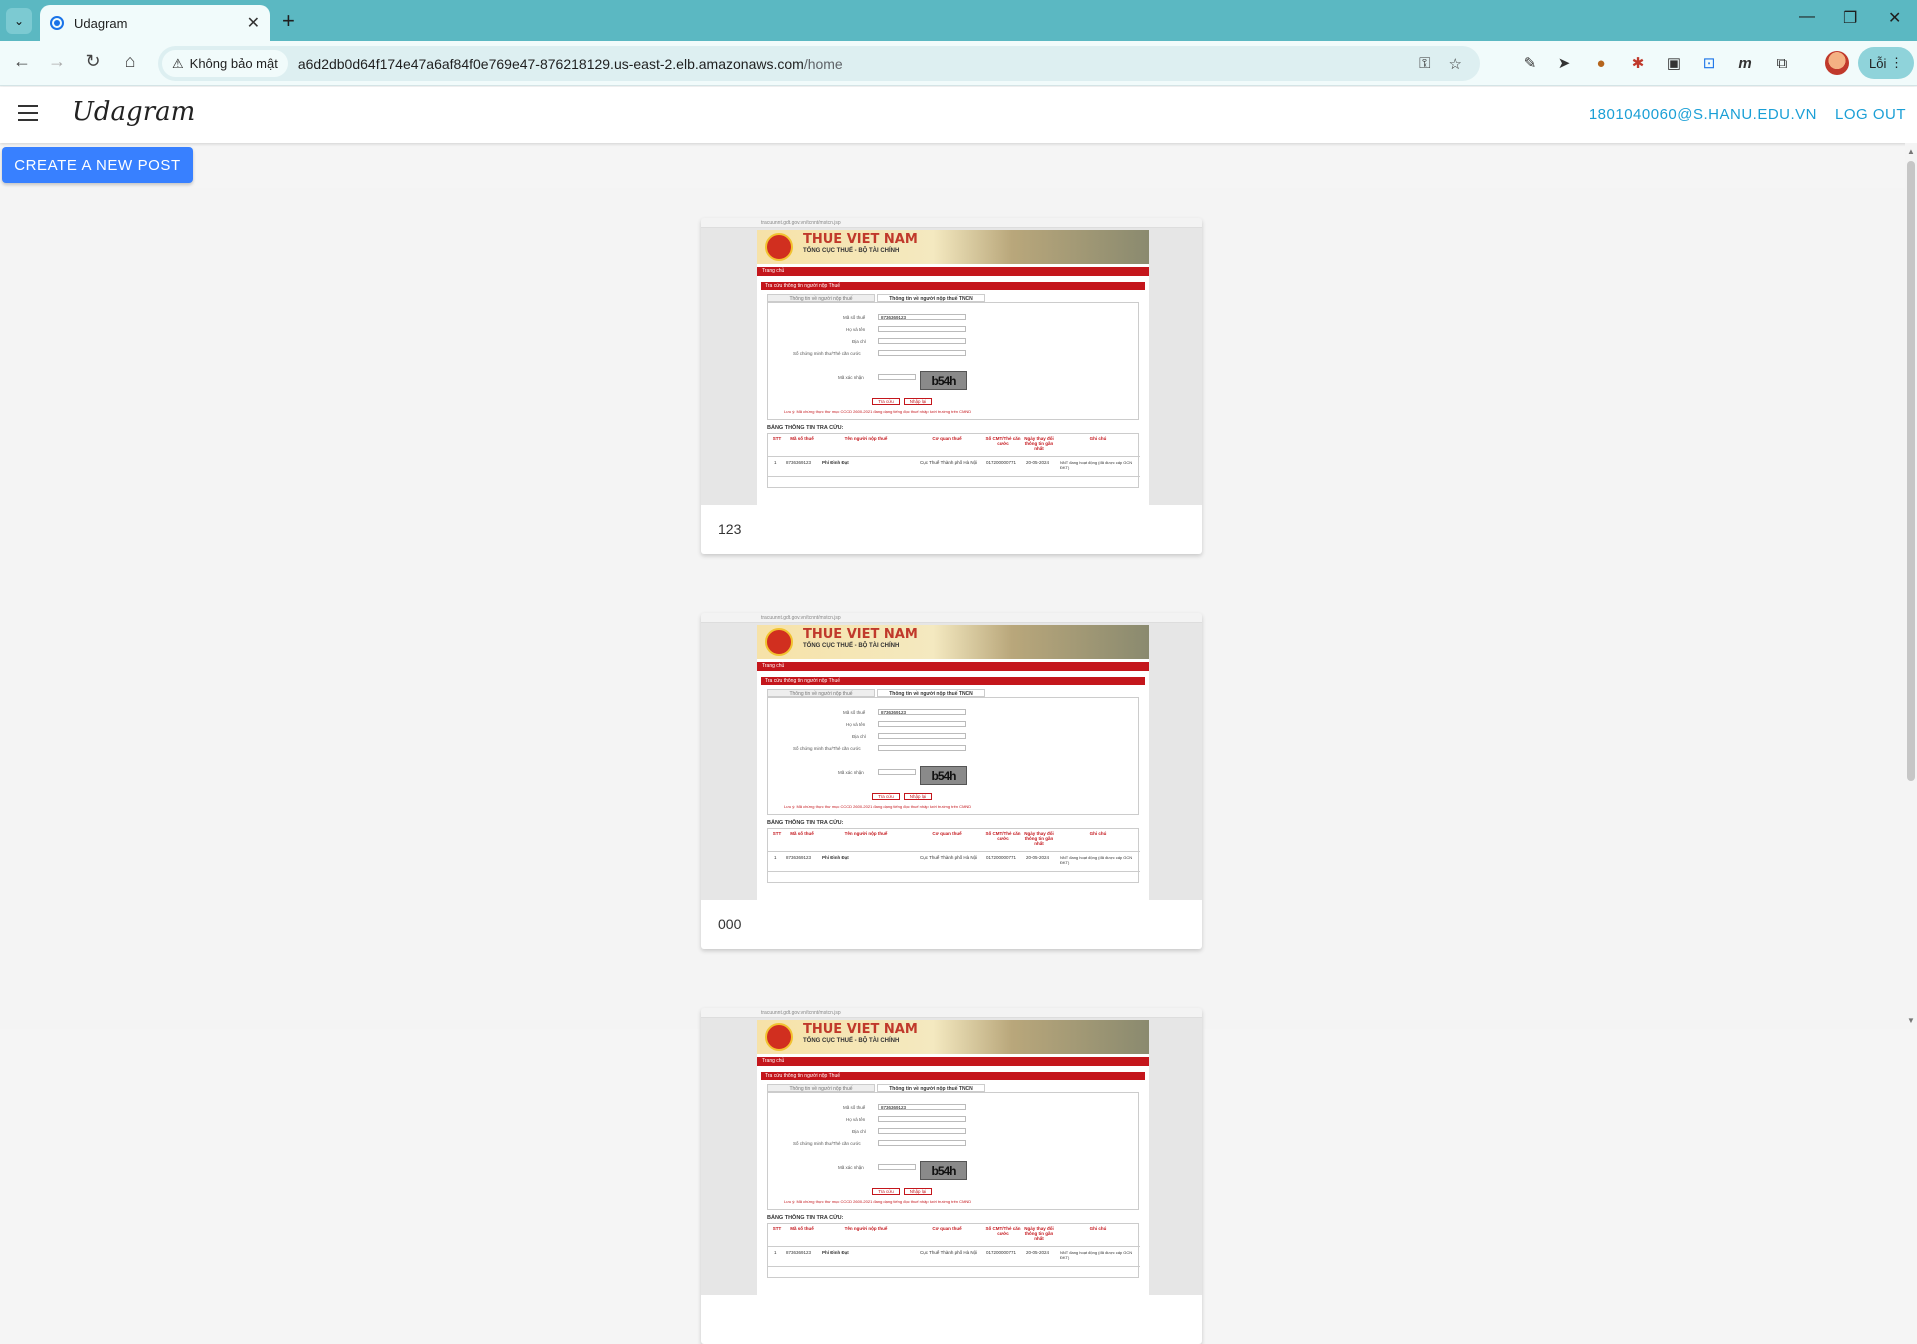 This screenshot has height=1344, width=1917. I want to click on bug-extension-icon: ✱, so click(1638, 63).